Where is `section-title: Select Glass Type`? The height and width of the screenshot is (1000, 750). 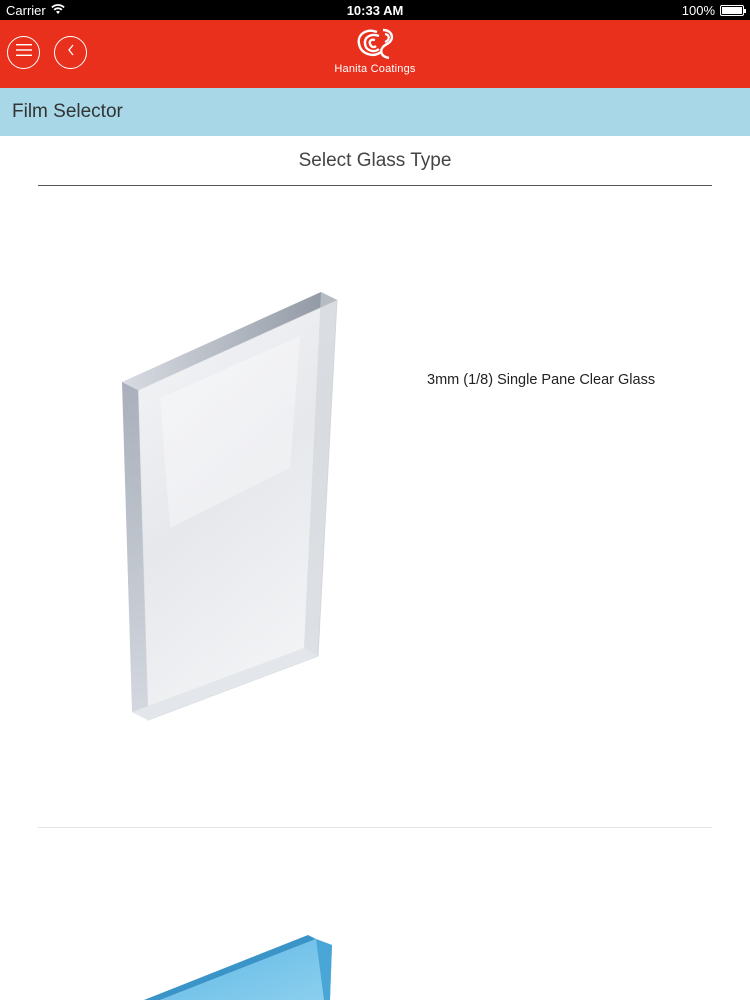 section-title: Select Glass Type is located at coordinates (375, 160).